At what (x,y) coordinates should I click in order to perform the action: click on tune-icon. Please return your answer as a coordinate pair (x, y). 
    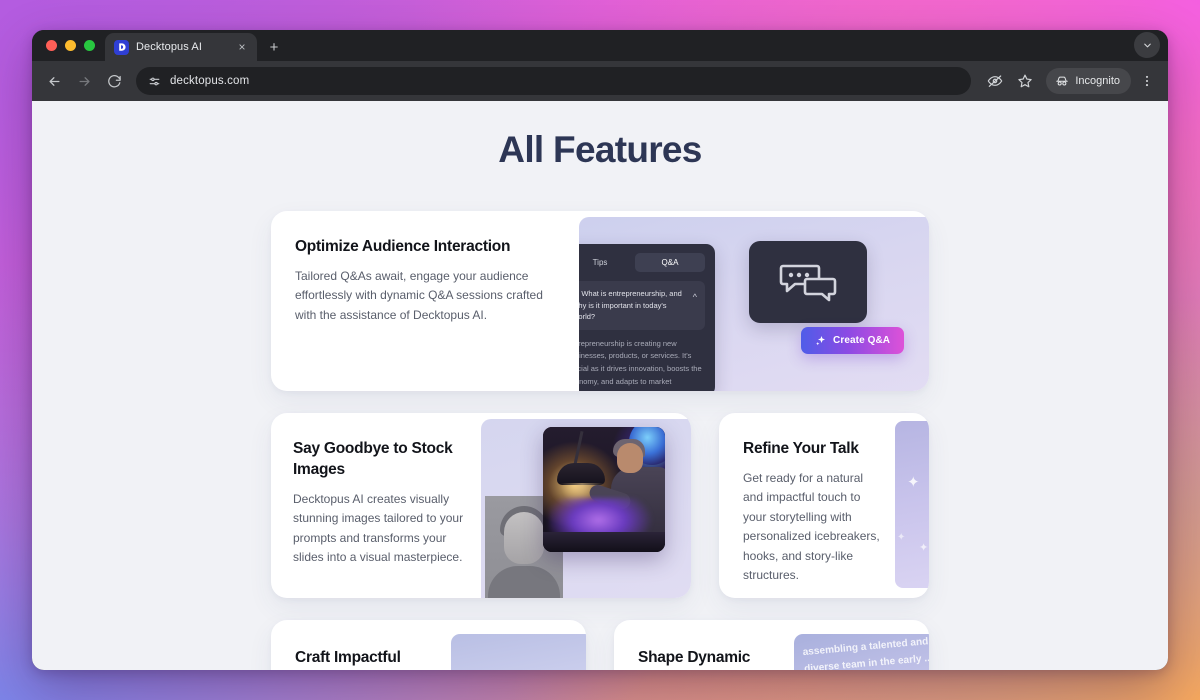
    Looking at the image, I should click on (154, 81).